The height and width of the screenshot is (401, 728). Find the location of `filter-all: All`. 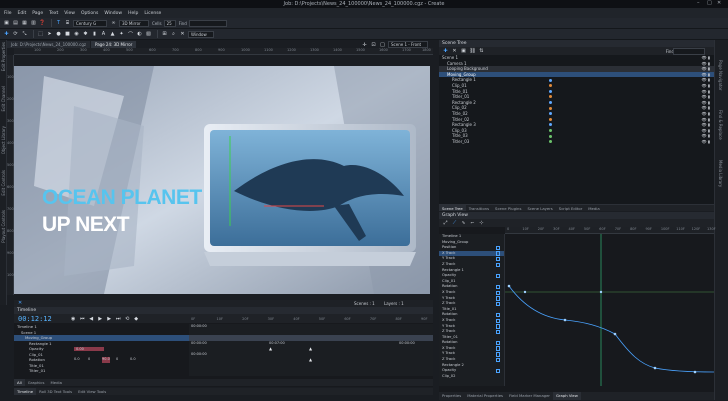

filter-all: All is located at coordinates (19, 382).